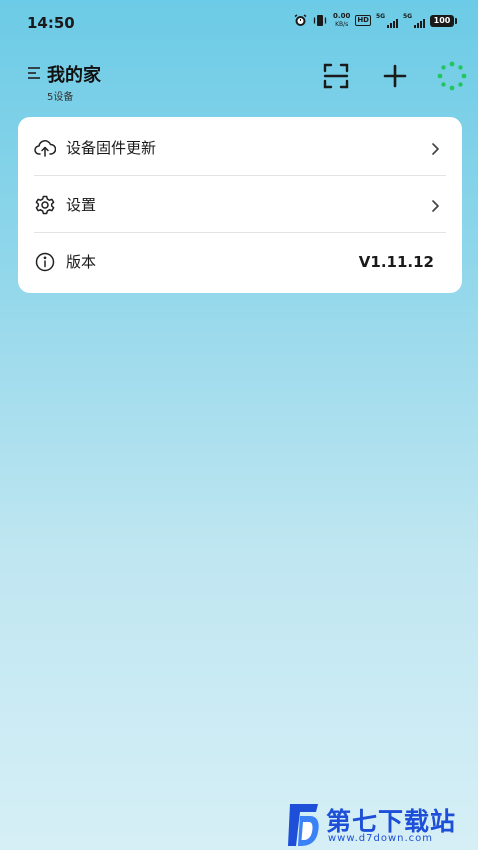 The image size is (478, 850). What do you see at coordinates (60, 97) in the screenshot?
I see `device-count: 5设备` at bounding box center [60, 97].